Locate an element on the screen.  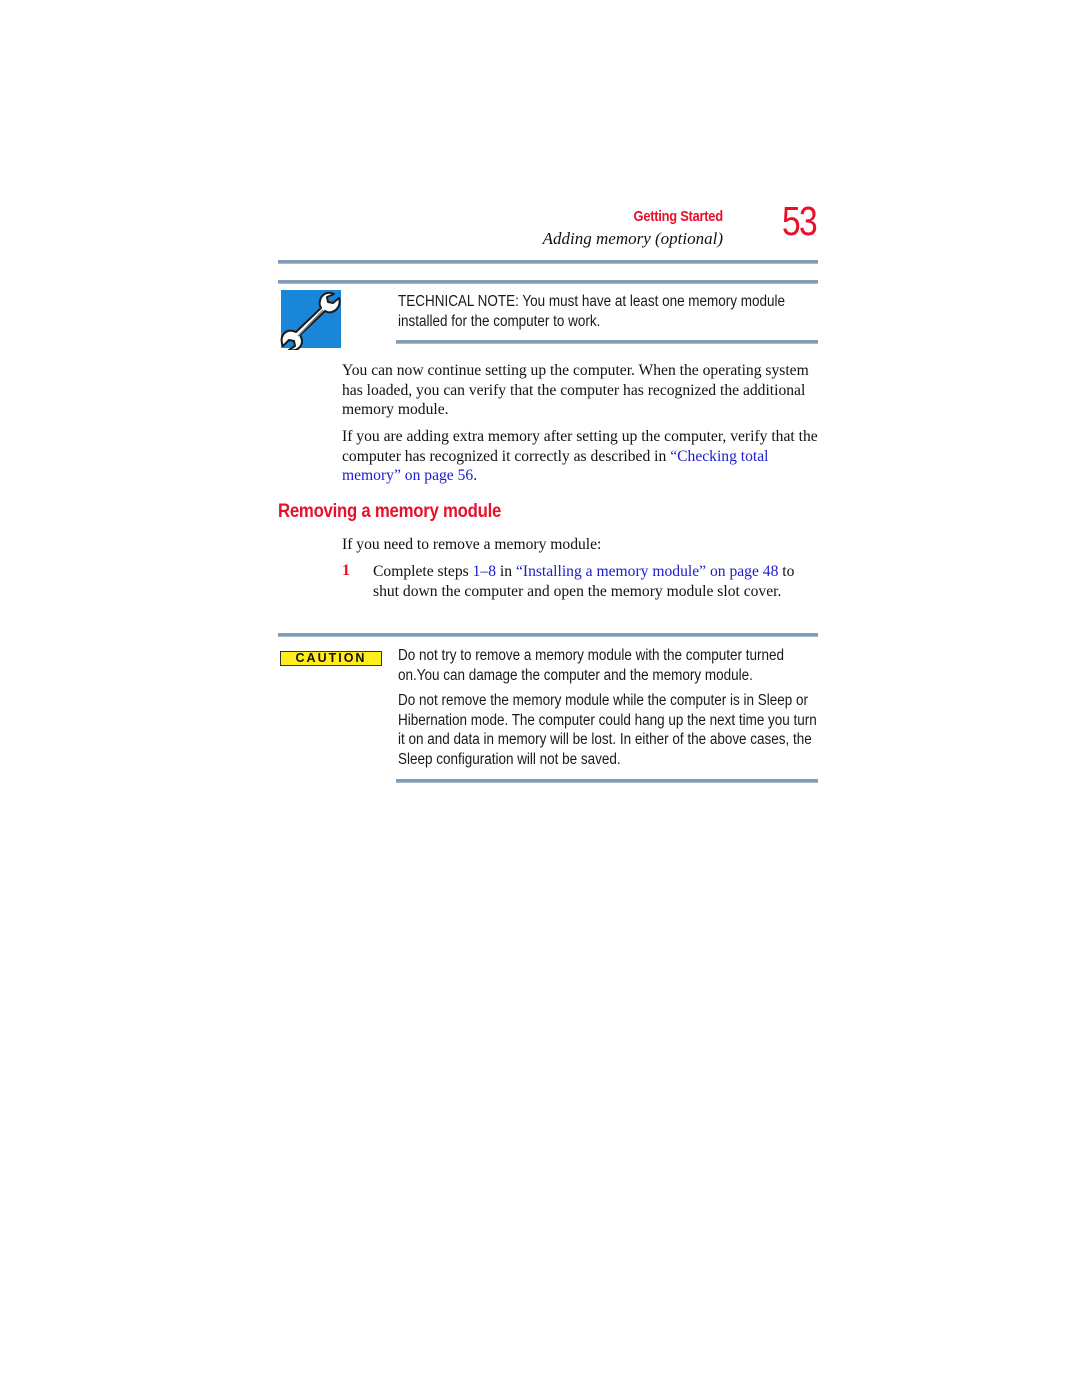
step-text-start: Complete steps is located at coordinates (423, 571).